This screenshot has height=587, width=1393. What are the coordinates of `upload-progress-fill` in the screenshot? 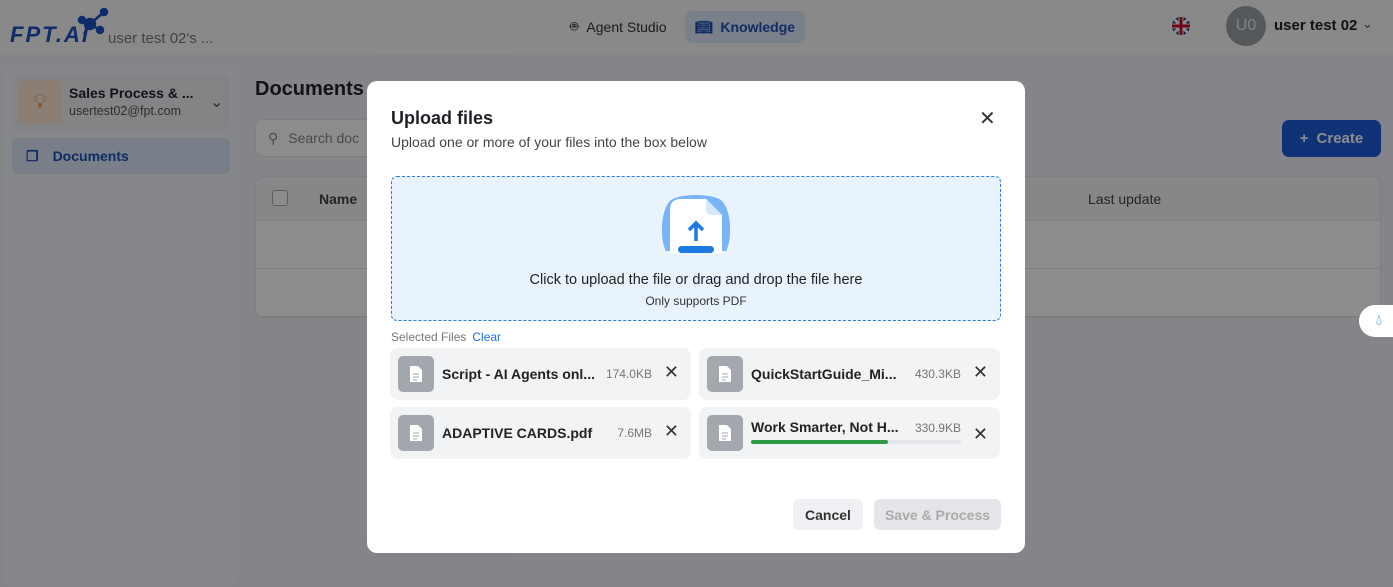 It's located at (819, 442).